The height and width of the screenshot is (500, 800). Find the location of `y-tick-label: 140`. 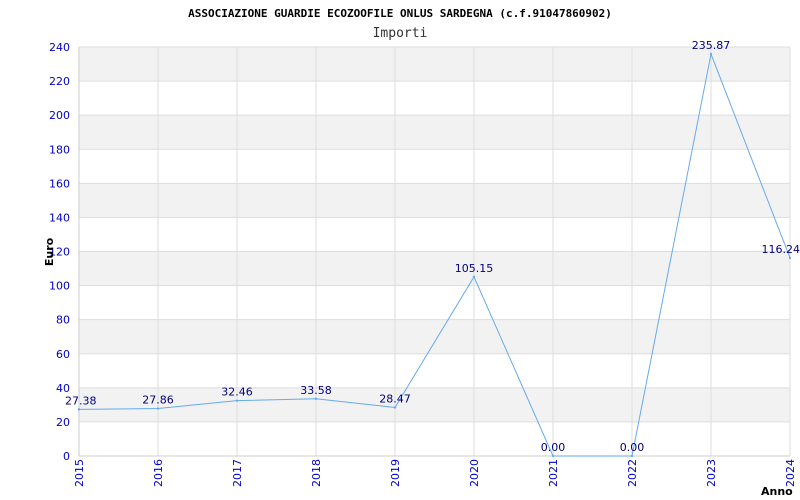

y-tick-label: 140 is located at coordinates (59, 217).